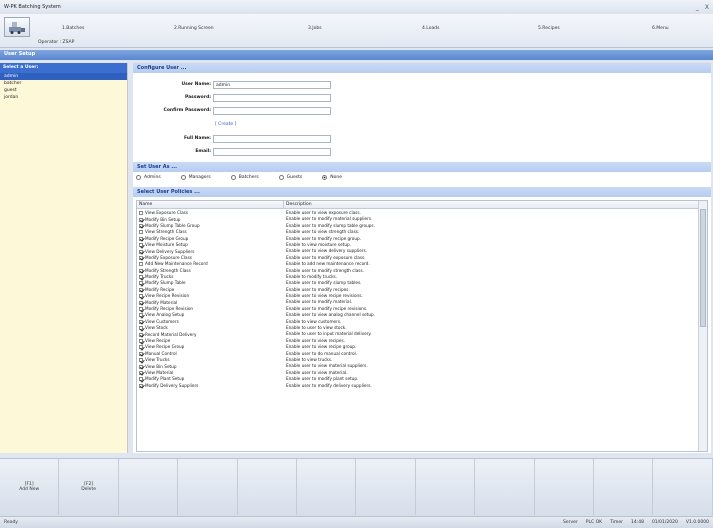  Describe the element at coordinates (166, 245) in the screenshot. I see `policy-name: View Moisture Setup` at that location.